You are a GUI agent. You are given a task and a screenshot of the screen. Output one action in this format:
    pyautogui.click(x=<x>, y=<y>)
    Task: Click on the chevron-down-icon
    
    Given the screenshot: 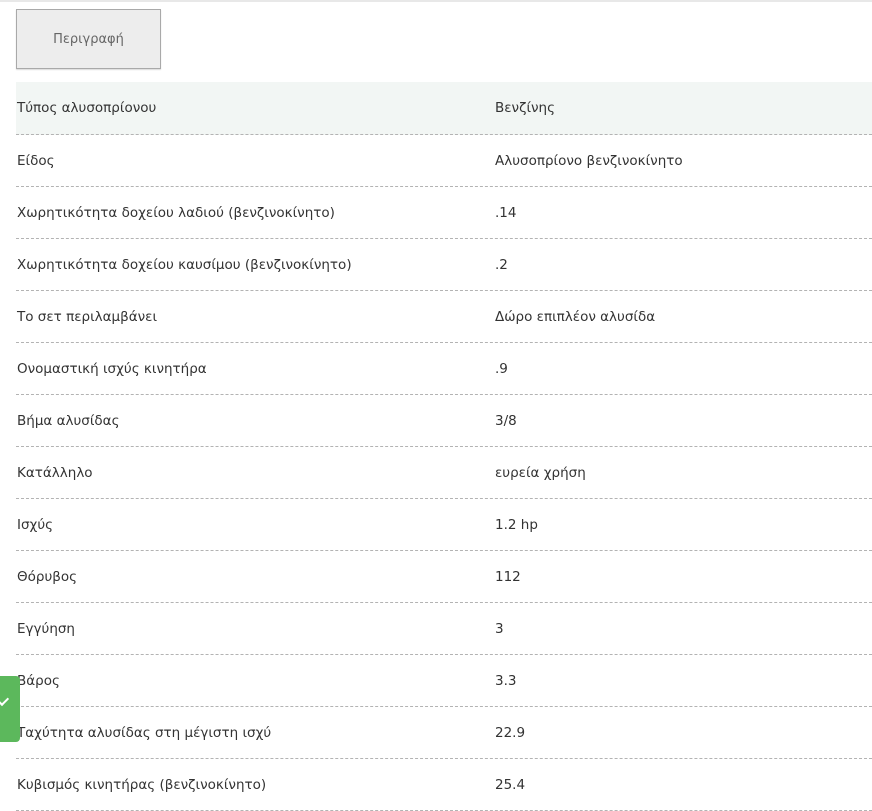 What is the action you would take?
    pyautogui.click(x=5, y=699)
    